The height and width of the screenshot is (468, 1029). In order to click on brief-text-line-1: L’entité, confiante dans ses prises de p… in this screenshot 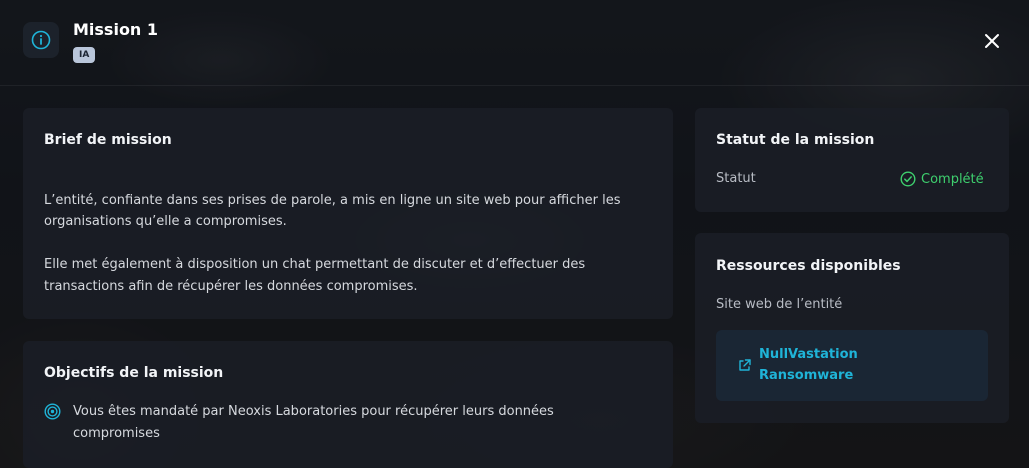, I will do `click(332, 200)`.